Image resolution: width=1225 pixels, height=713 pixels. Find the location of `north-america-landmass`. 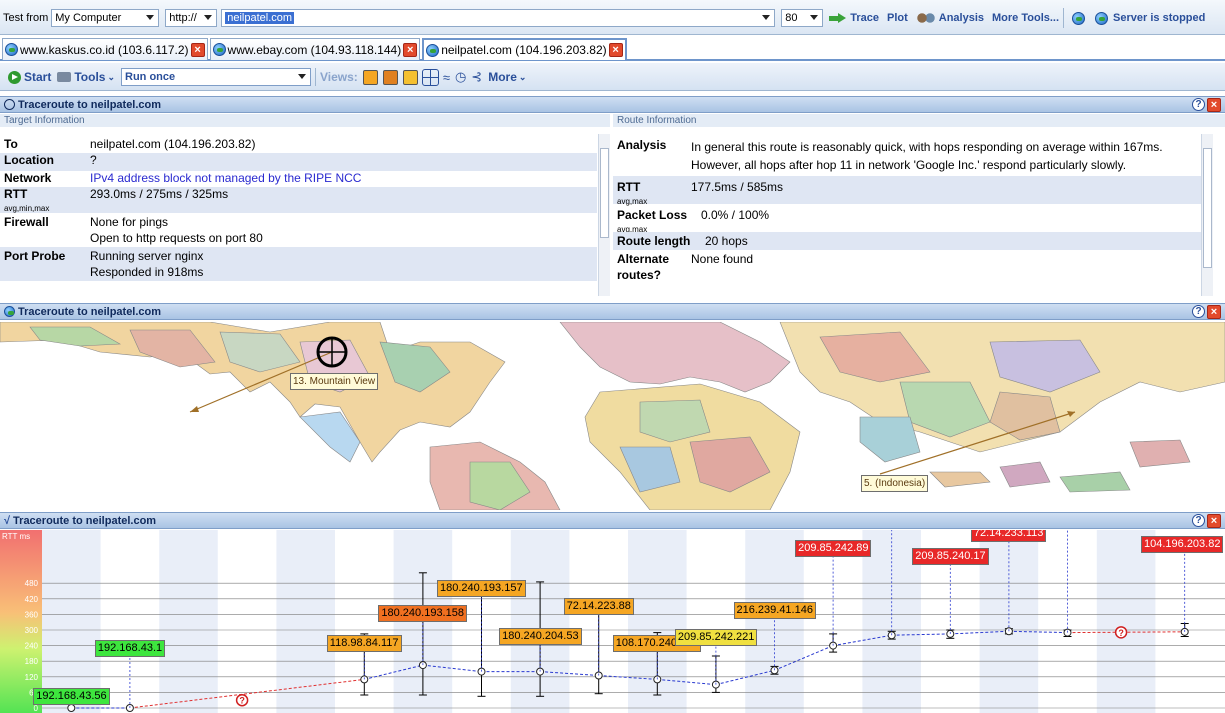

north-america-landmass is located at coordinates (253, 392).